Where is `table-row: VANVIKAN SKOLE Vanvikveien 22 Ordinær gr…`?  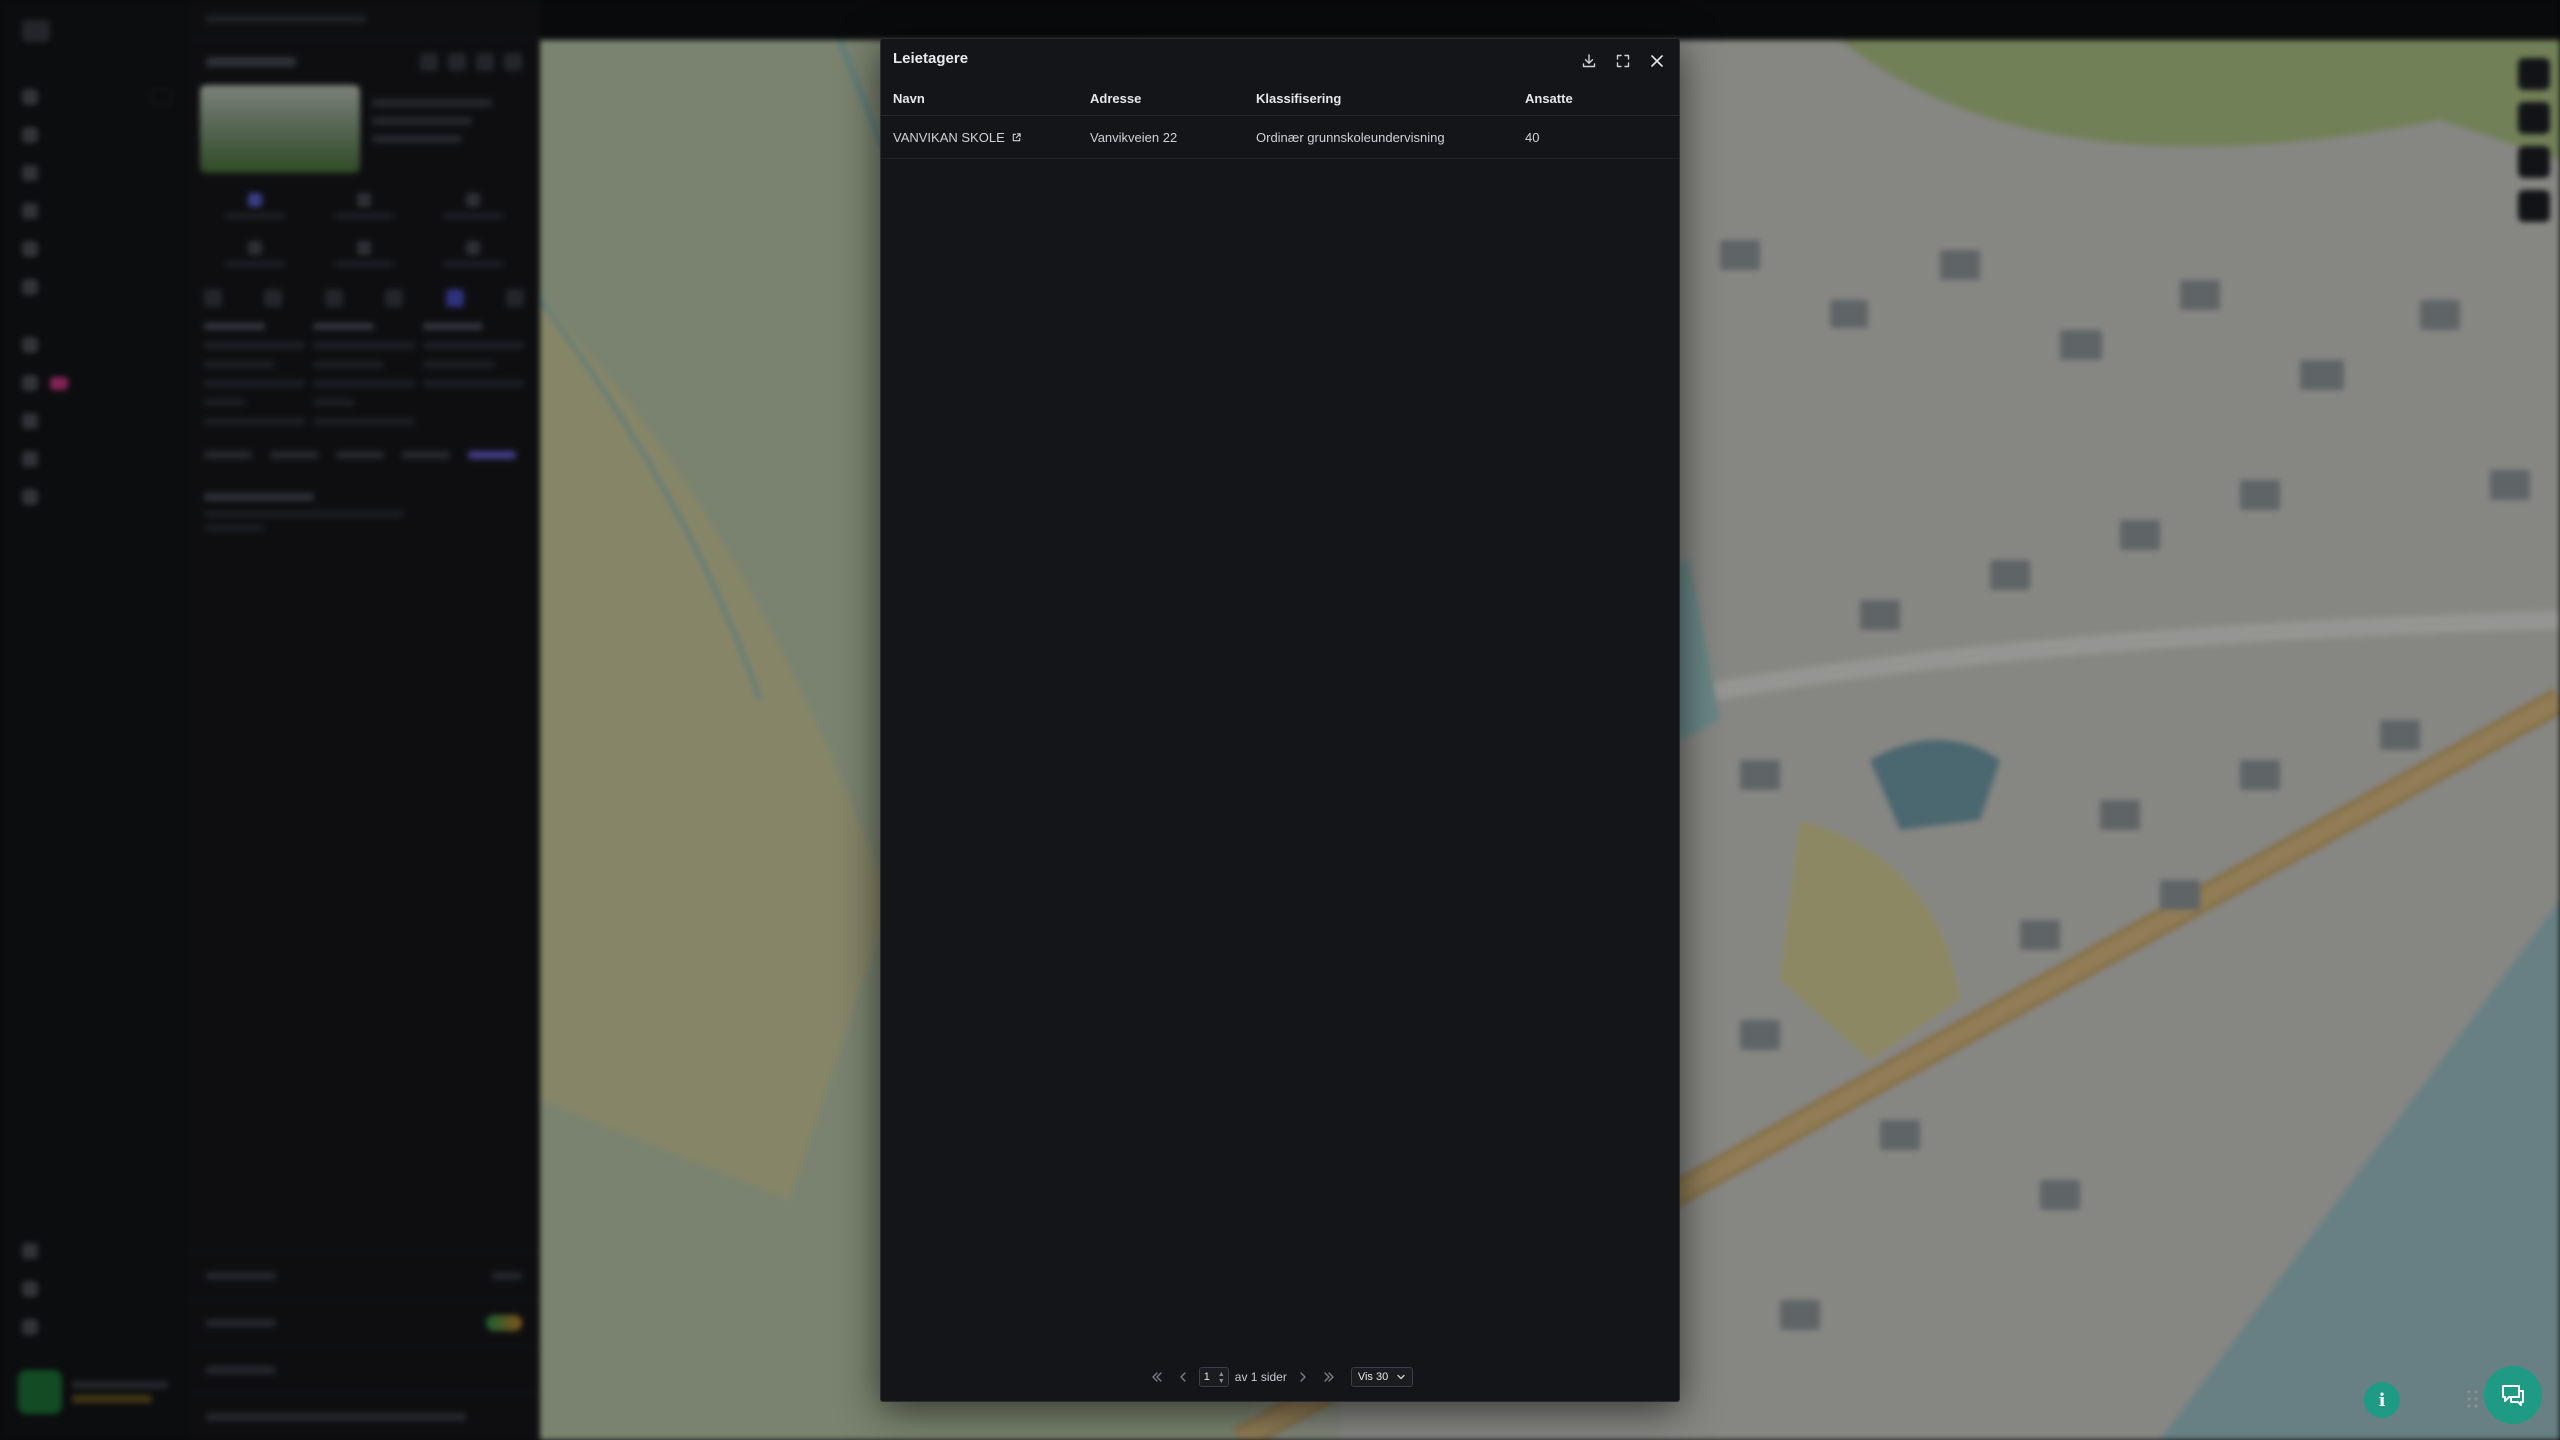
table-row: VANVIKAN SKOLE Vanvikveien 22 Ordinær gr… is located at coordinates (1280, 137).